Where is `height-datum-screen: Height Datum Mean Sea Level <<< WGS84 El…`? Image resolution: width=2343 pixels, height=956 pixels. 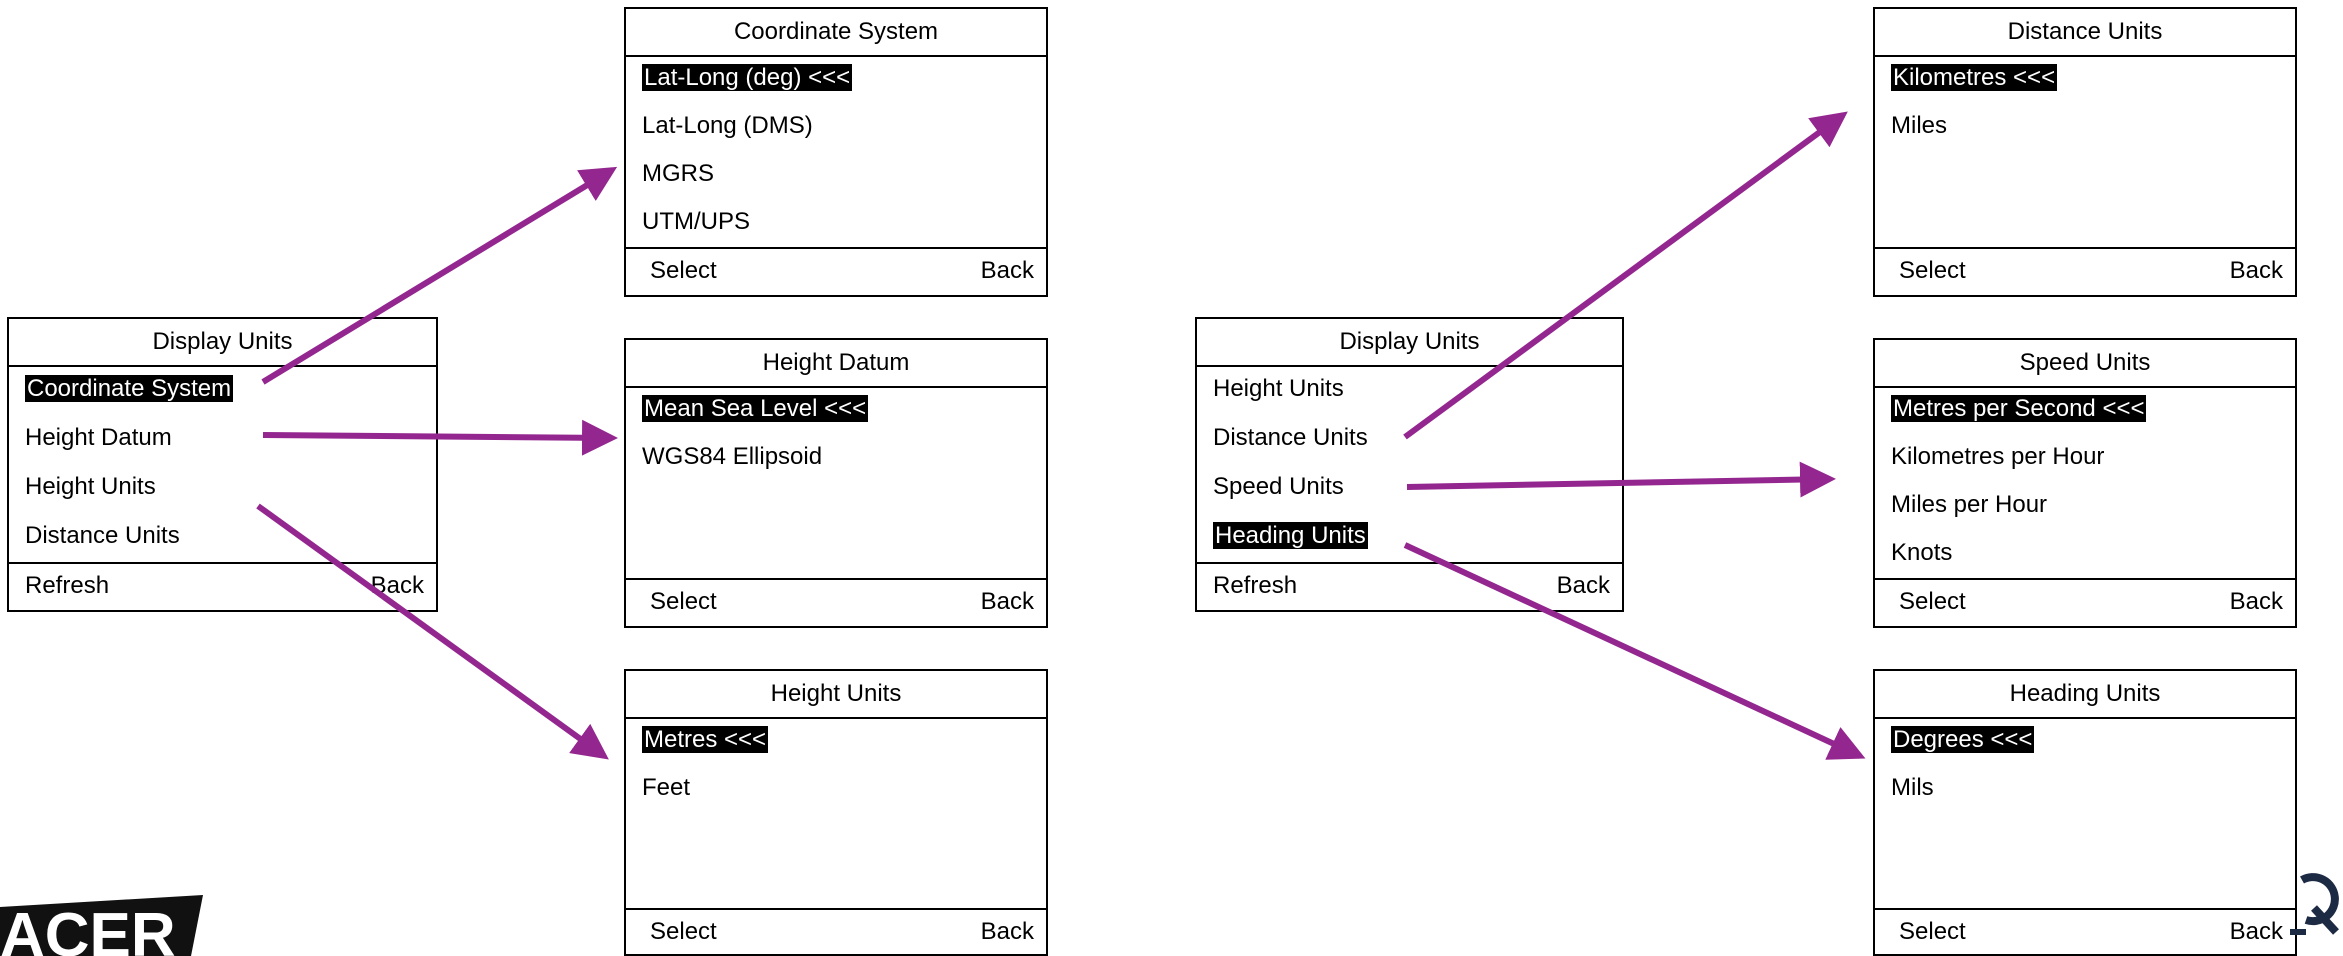
height-datum-screen: Height Datum Mean Sea Level <<< WGS84 El… is located at coordinates (836, 483).